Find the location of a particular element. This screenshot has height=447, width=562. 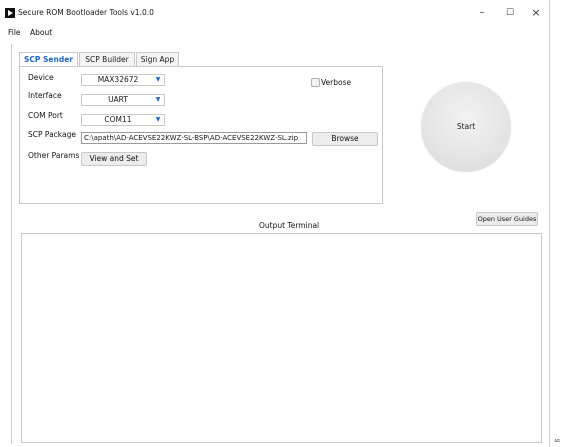

com-port-select: COM11 ▼ is located at coordinates (123, 120).